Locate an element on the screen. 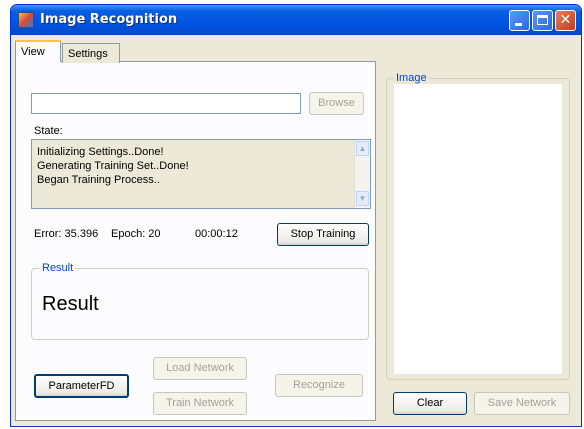 The image size is (584, 429). close-button: ✕ is located at coordinates (565, 20).